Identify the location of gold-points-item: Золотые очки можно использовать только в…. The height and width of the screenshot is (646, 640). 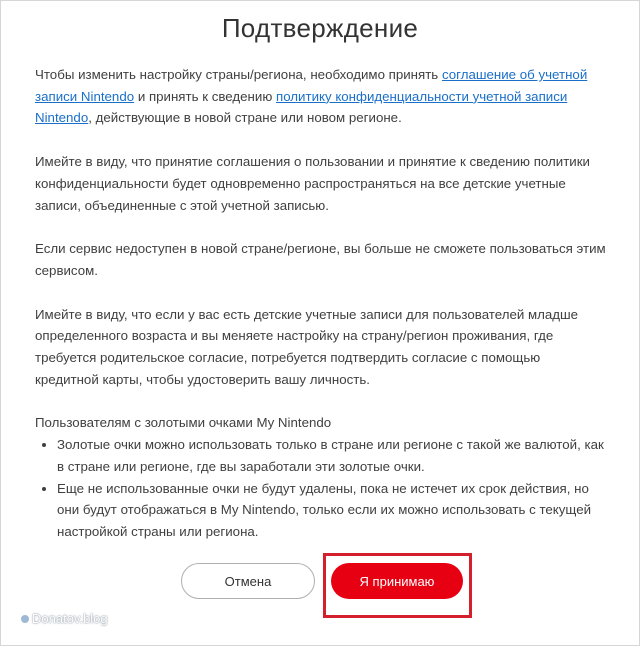
(332, 455).